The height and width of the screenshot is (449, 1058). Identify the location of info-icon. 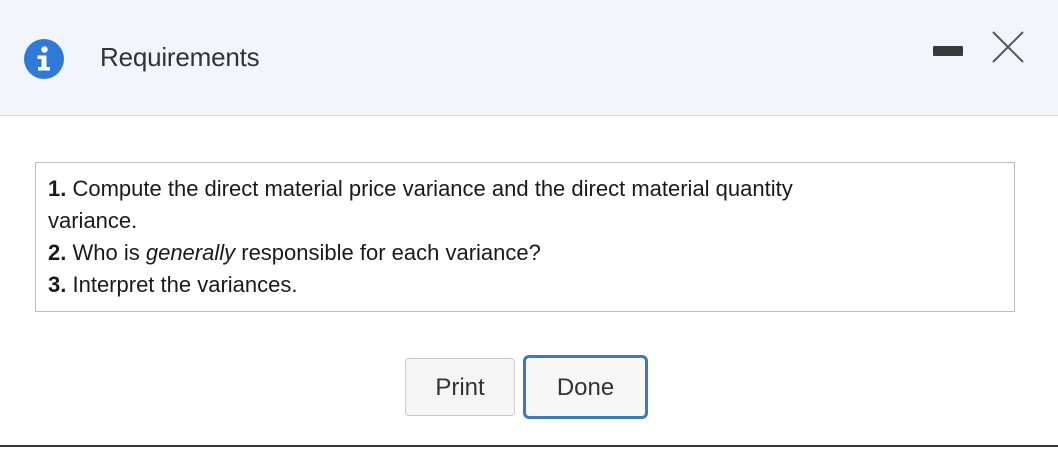
(44, 59).